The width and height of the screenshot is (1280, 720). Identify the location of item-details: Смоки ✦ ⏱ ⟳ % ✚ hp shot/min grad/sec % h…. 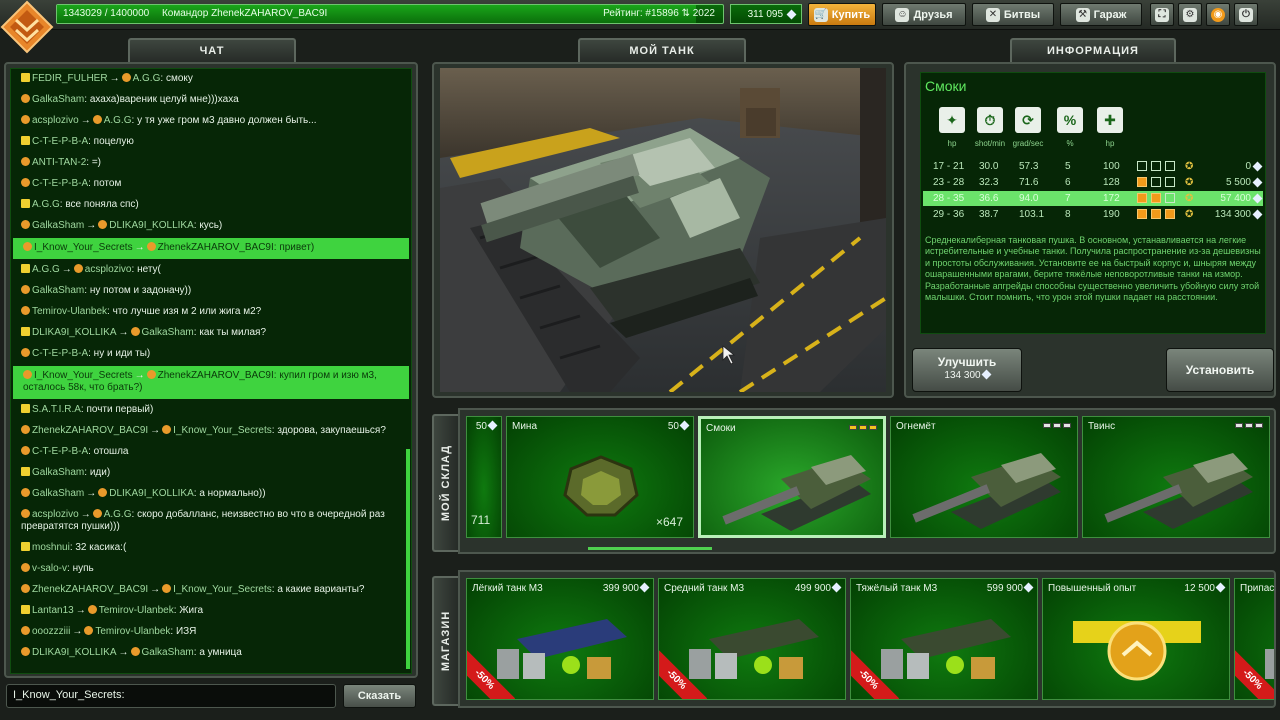
(1093, 203).